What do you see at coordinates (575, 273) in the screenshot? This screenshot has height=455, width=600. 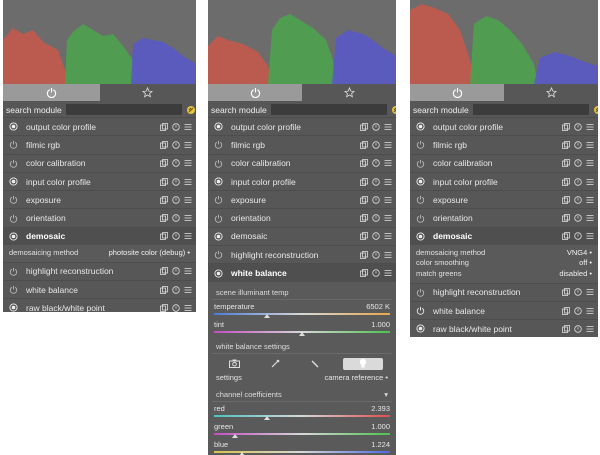 I see `param-value: disabled •` at bounding box center [575, 273].